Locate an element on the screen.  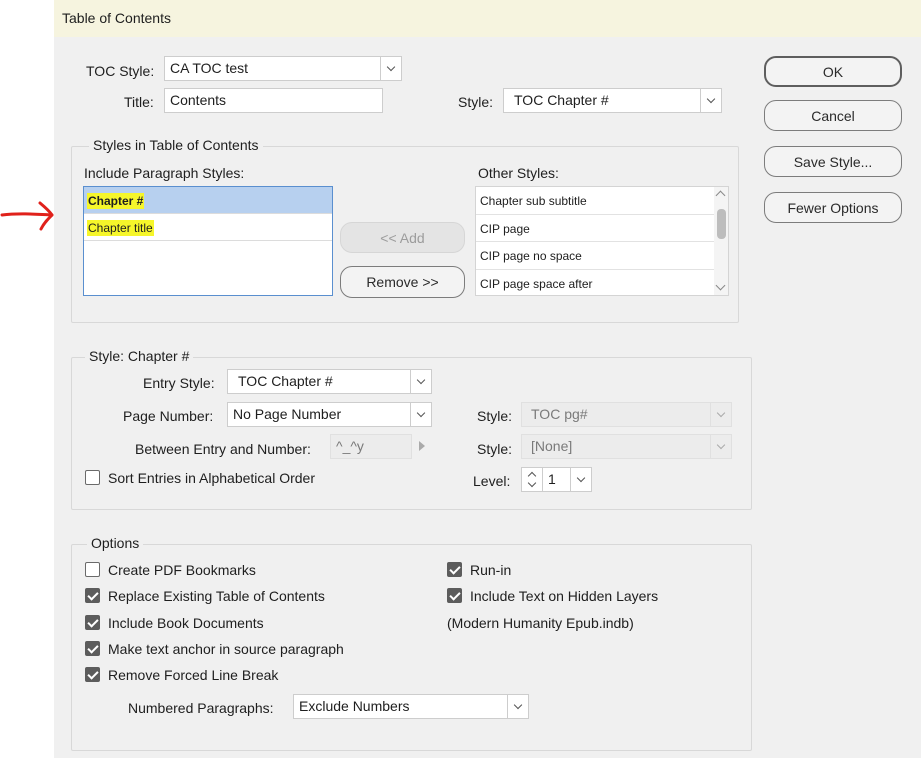
include-paragraph-styles-list: Chapter # Chapter title is located at coordinates (208, 241).